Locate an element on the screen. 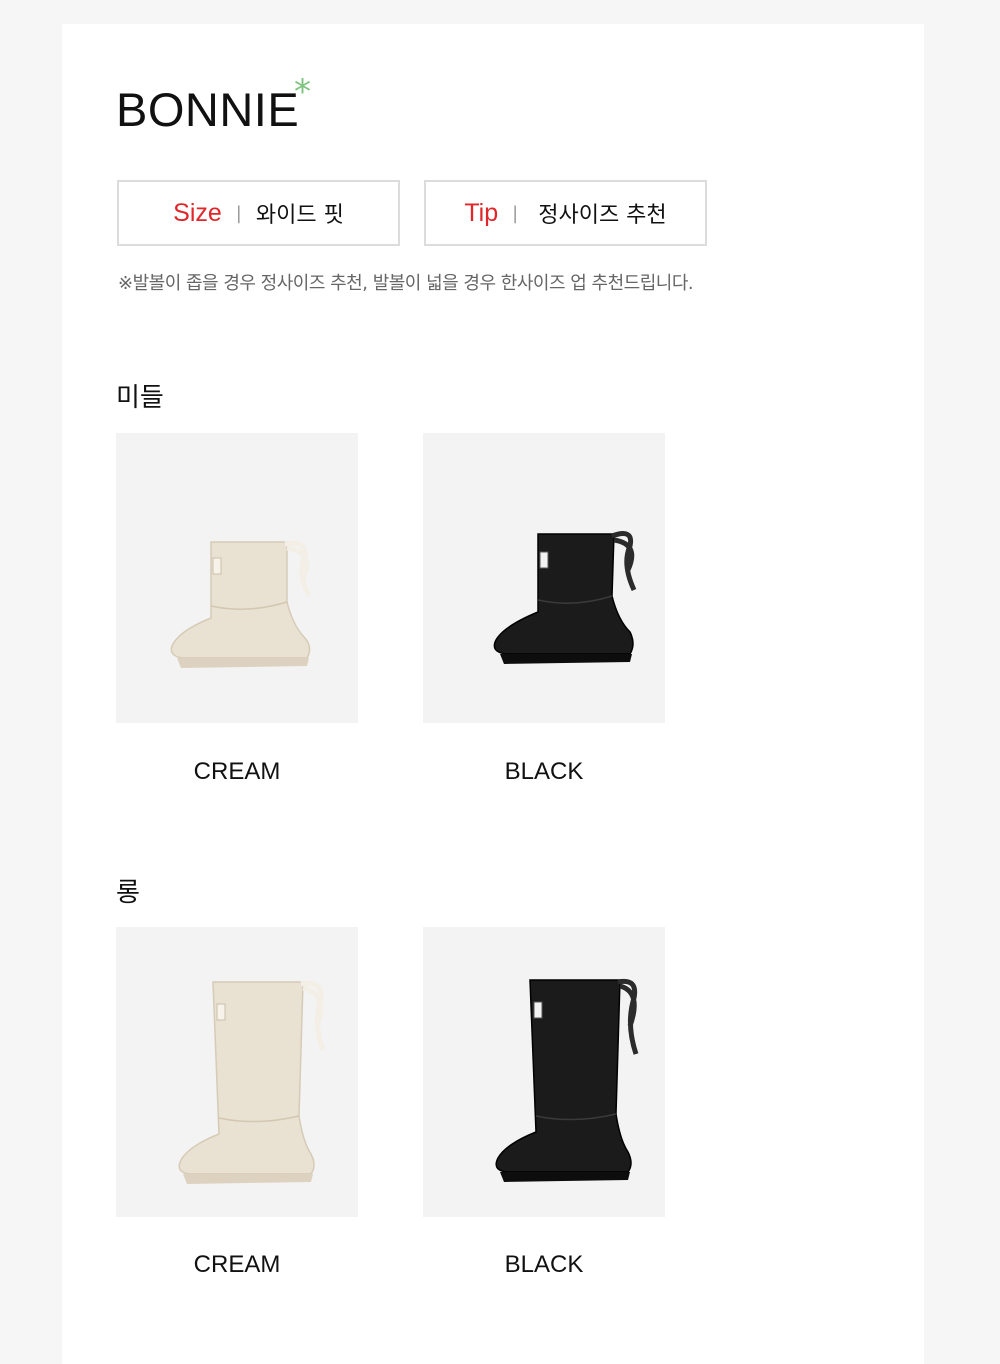 The height and width of the screenshot is (1364, 1000). product-image-middle-black is located at coordinates (544, 578).